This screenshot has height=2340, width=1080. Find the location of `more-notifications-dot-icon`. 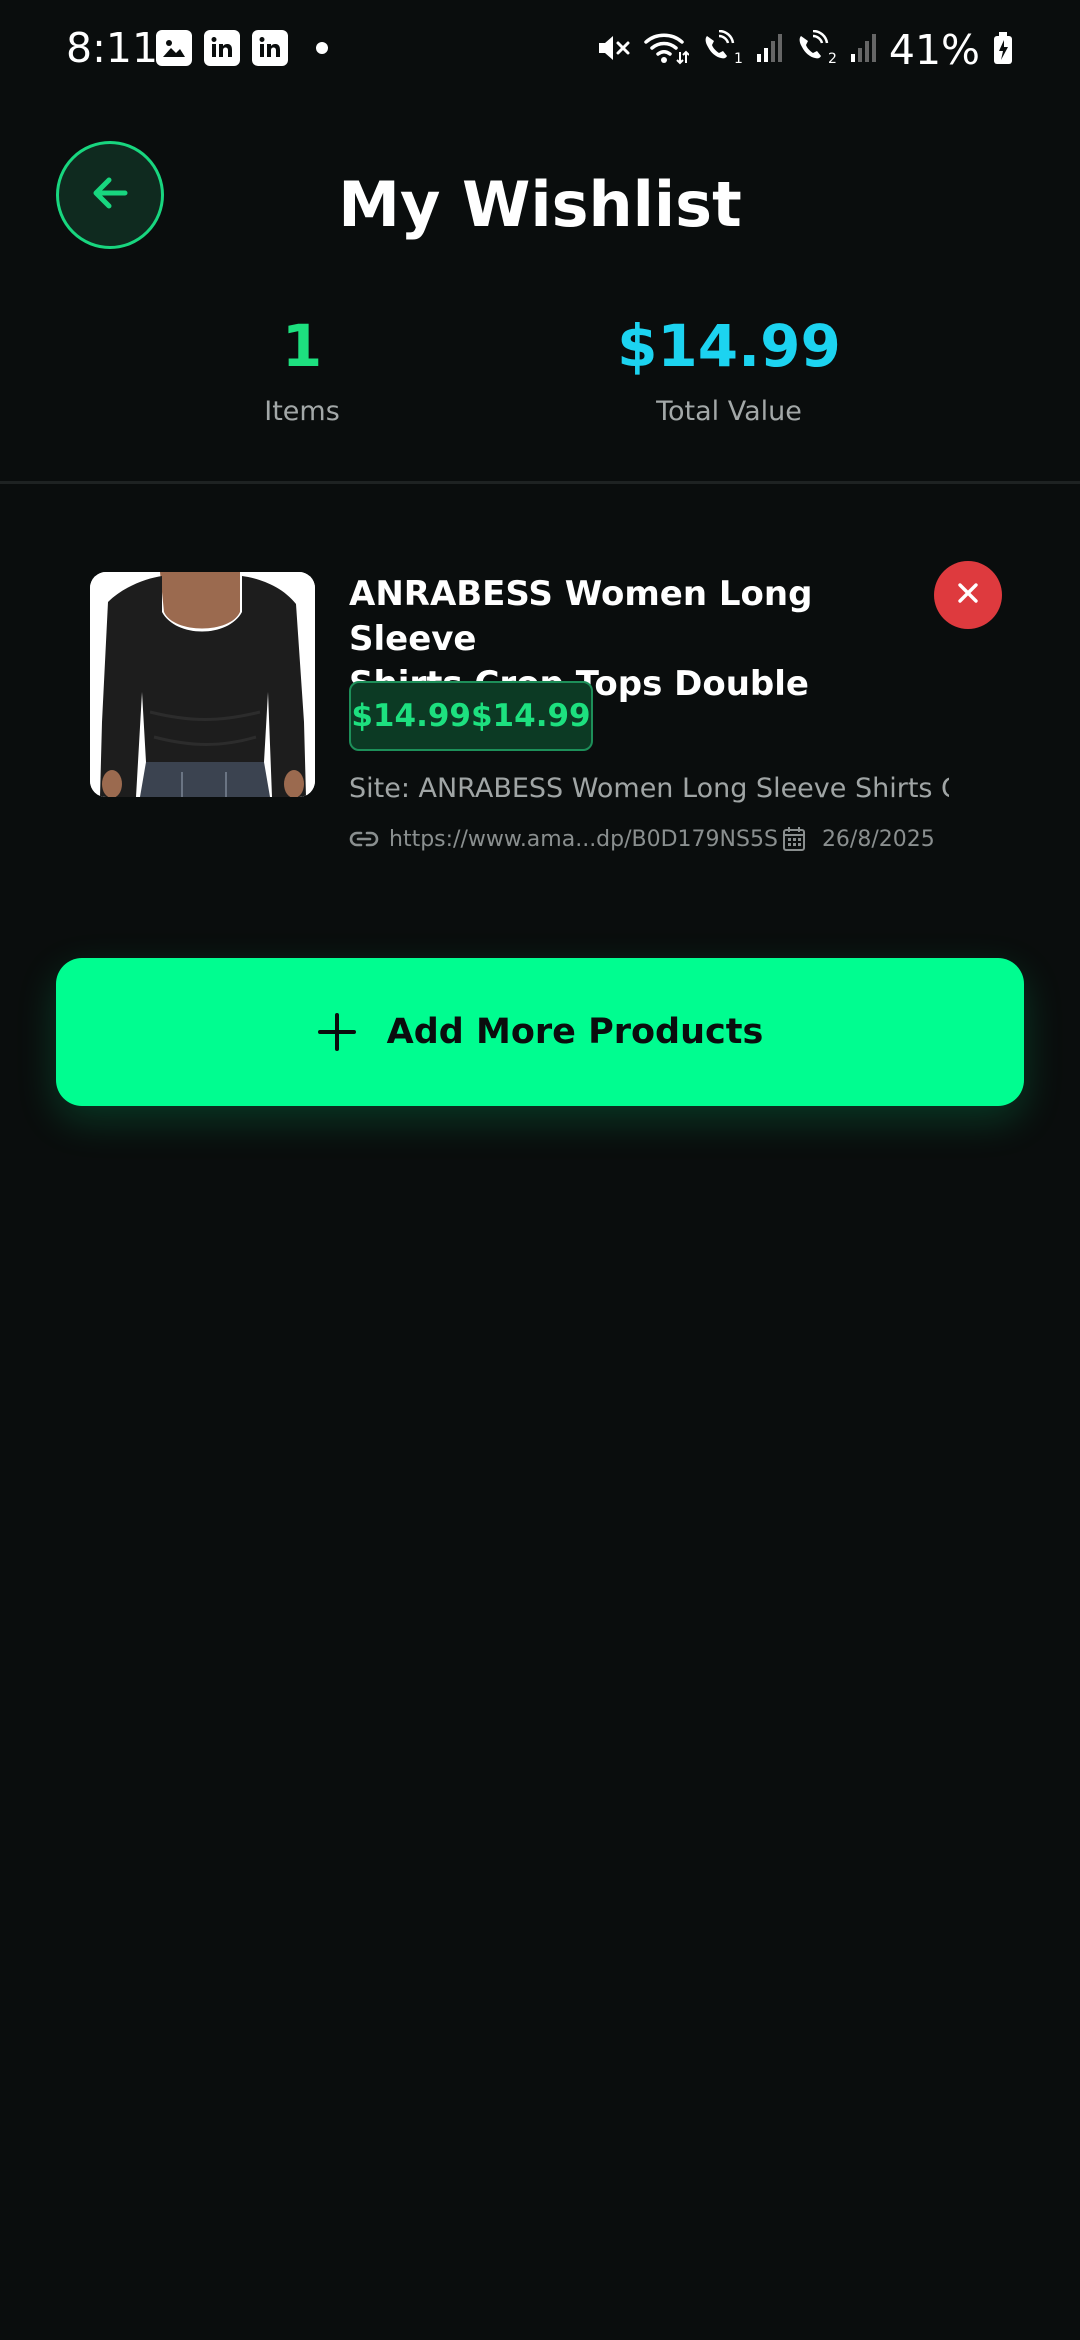

more-notifications-dot-icon is located at coordinates (322, 48).